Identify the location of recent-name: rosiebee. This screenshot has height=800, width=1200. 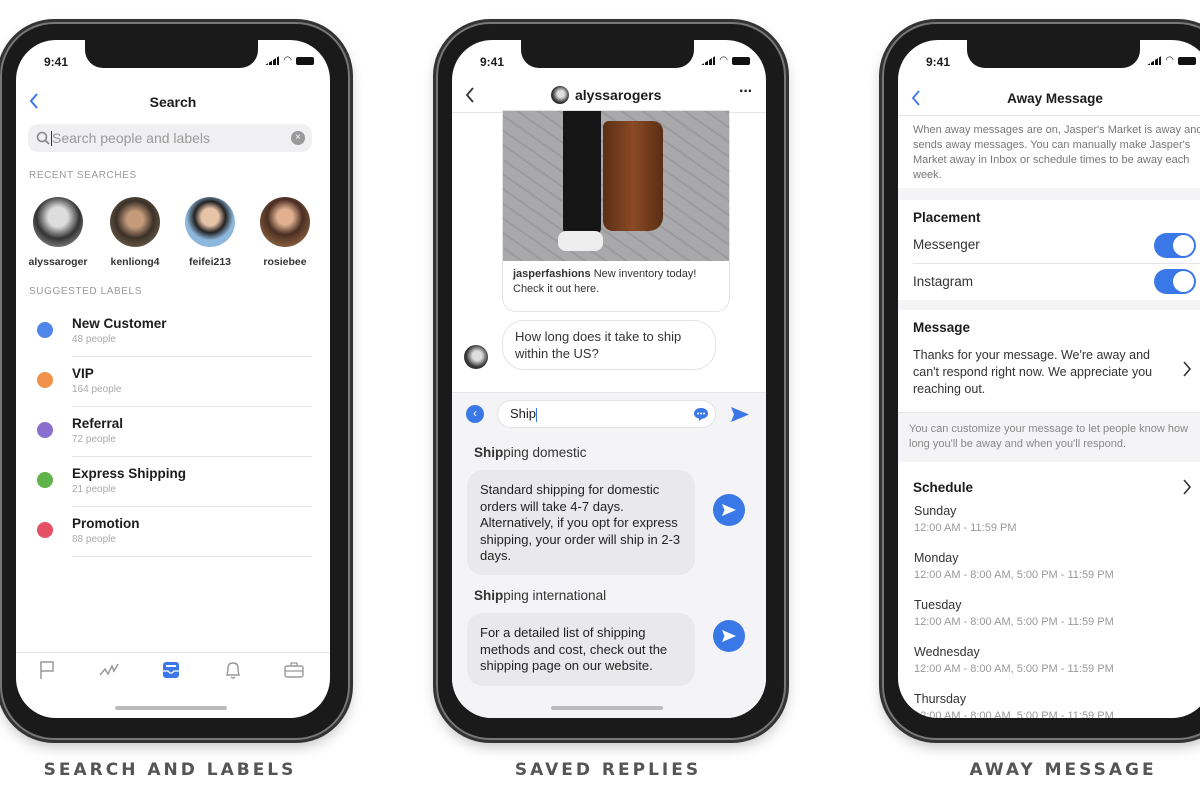
(285, 262).